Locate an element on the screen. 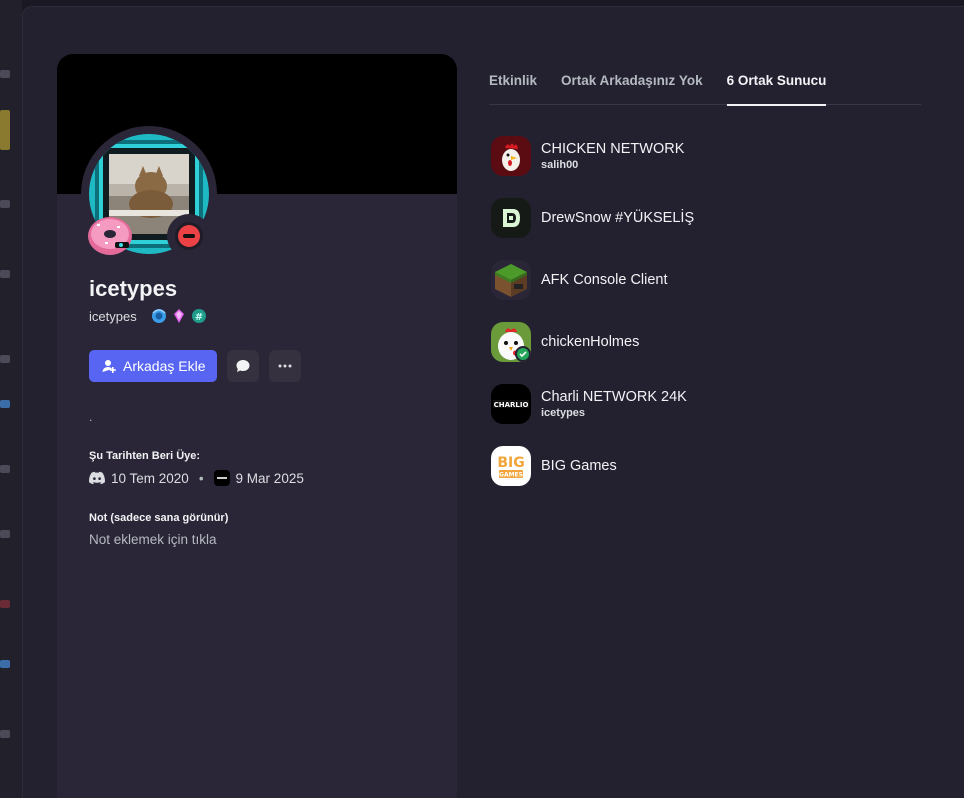 This screenshot has height=798, width=964. server-join-date: 9 Mar 2025 is located at coordinates (269, 478).